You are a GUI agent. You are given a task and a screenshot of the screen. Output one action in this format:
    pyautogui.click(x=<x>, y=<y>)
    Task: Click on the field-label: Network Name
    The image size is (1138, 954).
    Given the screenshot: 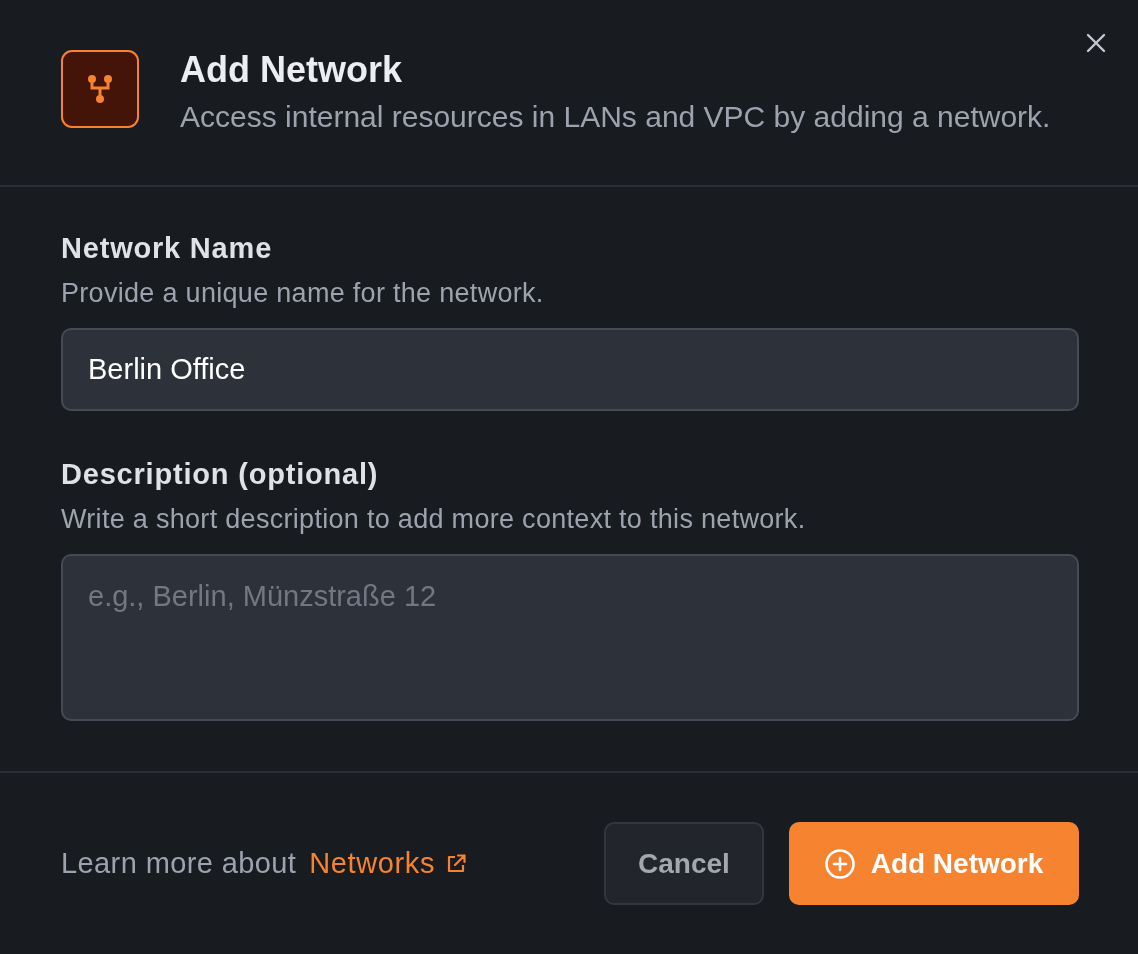 What is the action you would take?
    pyautogui.click(x=167, y=248)
    